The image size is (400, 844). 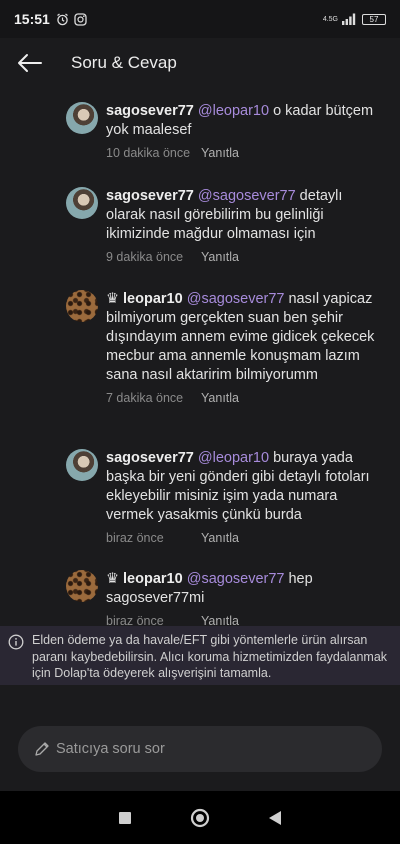 I want to click on recents-square-icon, so click(x=125, y=818).